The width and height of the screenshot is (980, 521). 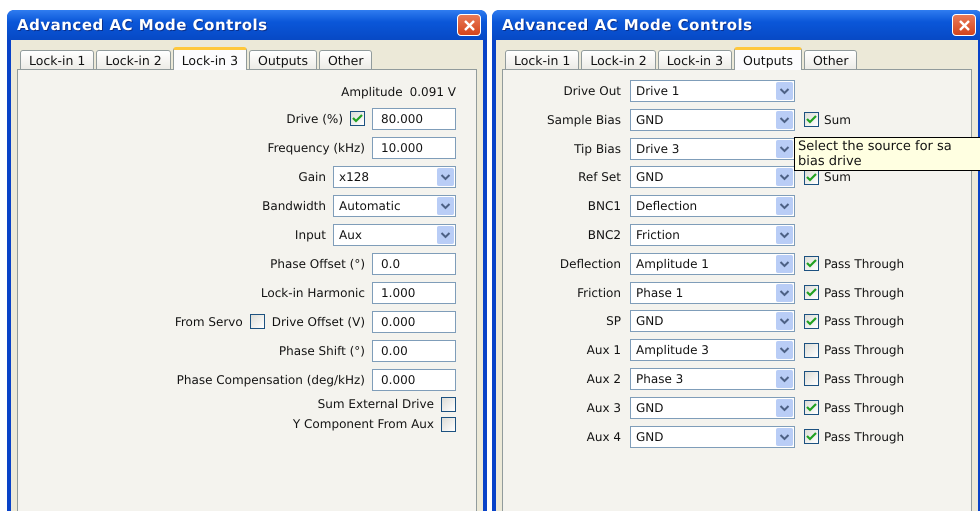 What do you see at coordinates (599, 177) in the screenshot?
I see `output-label: Ref Set` at bounding box center [599, 177].